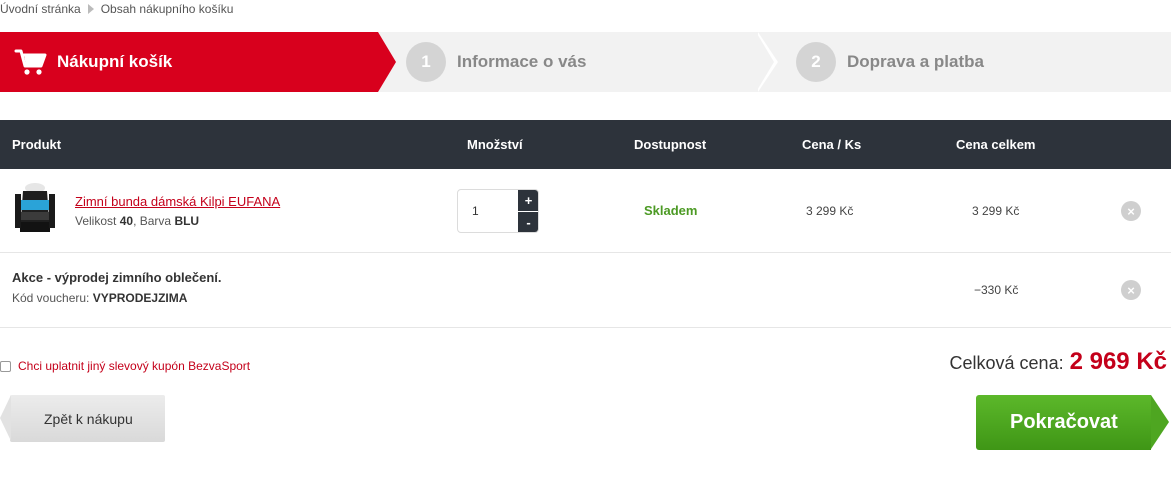 This screenshot has height=490, width=1171. I want to click on discount-code: Kód voucheru: VYPRODEJZIMA, so click(99, 298).